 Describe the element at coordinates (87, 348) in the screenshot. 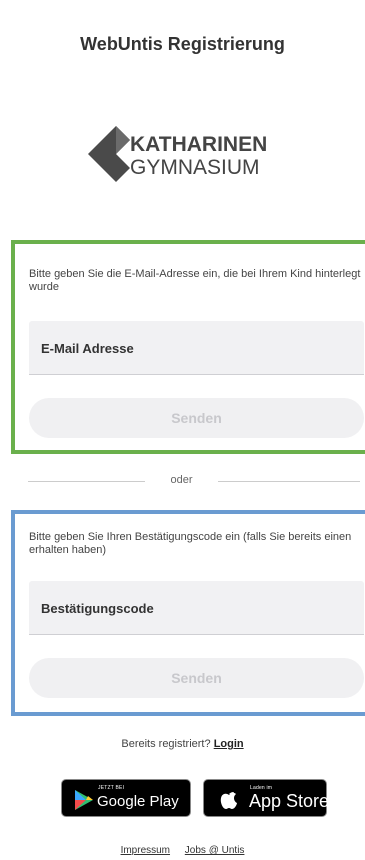

I see `email-field-label: E-Mail Adresse` at that location.